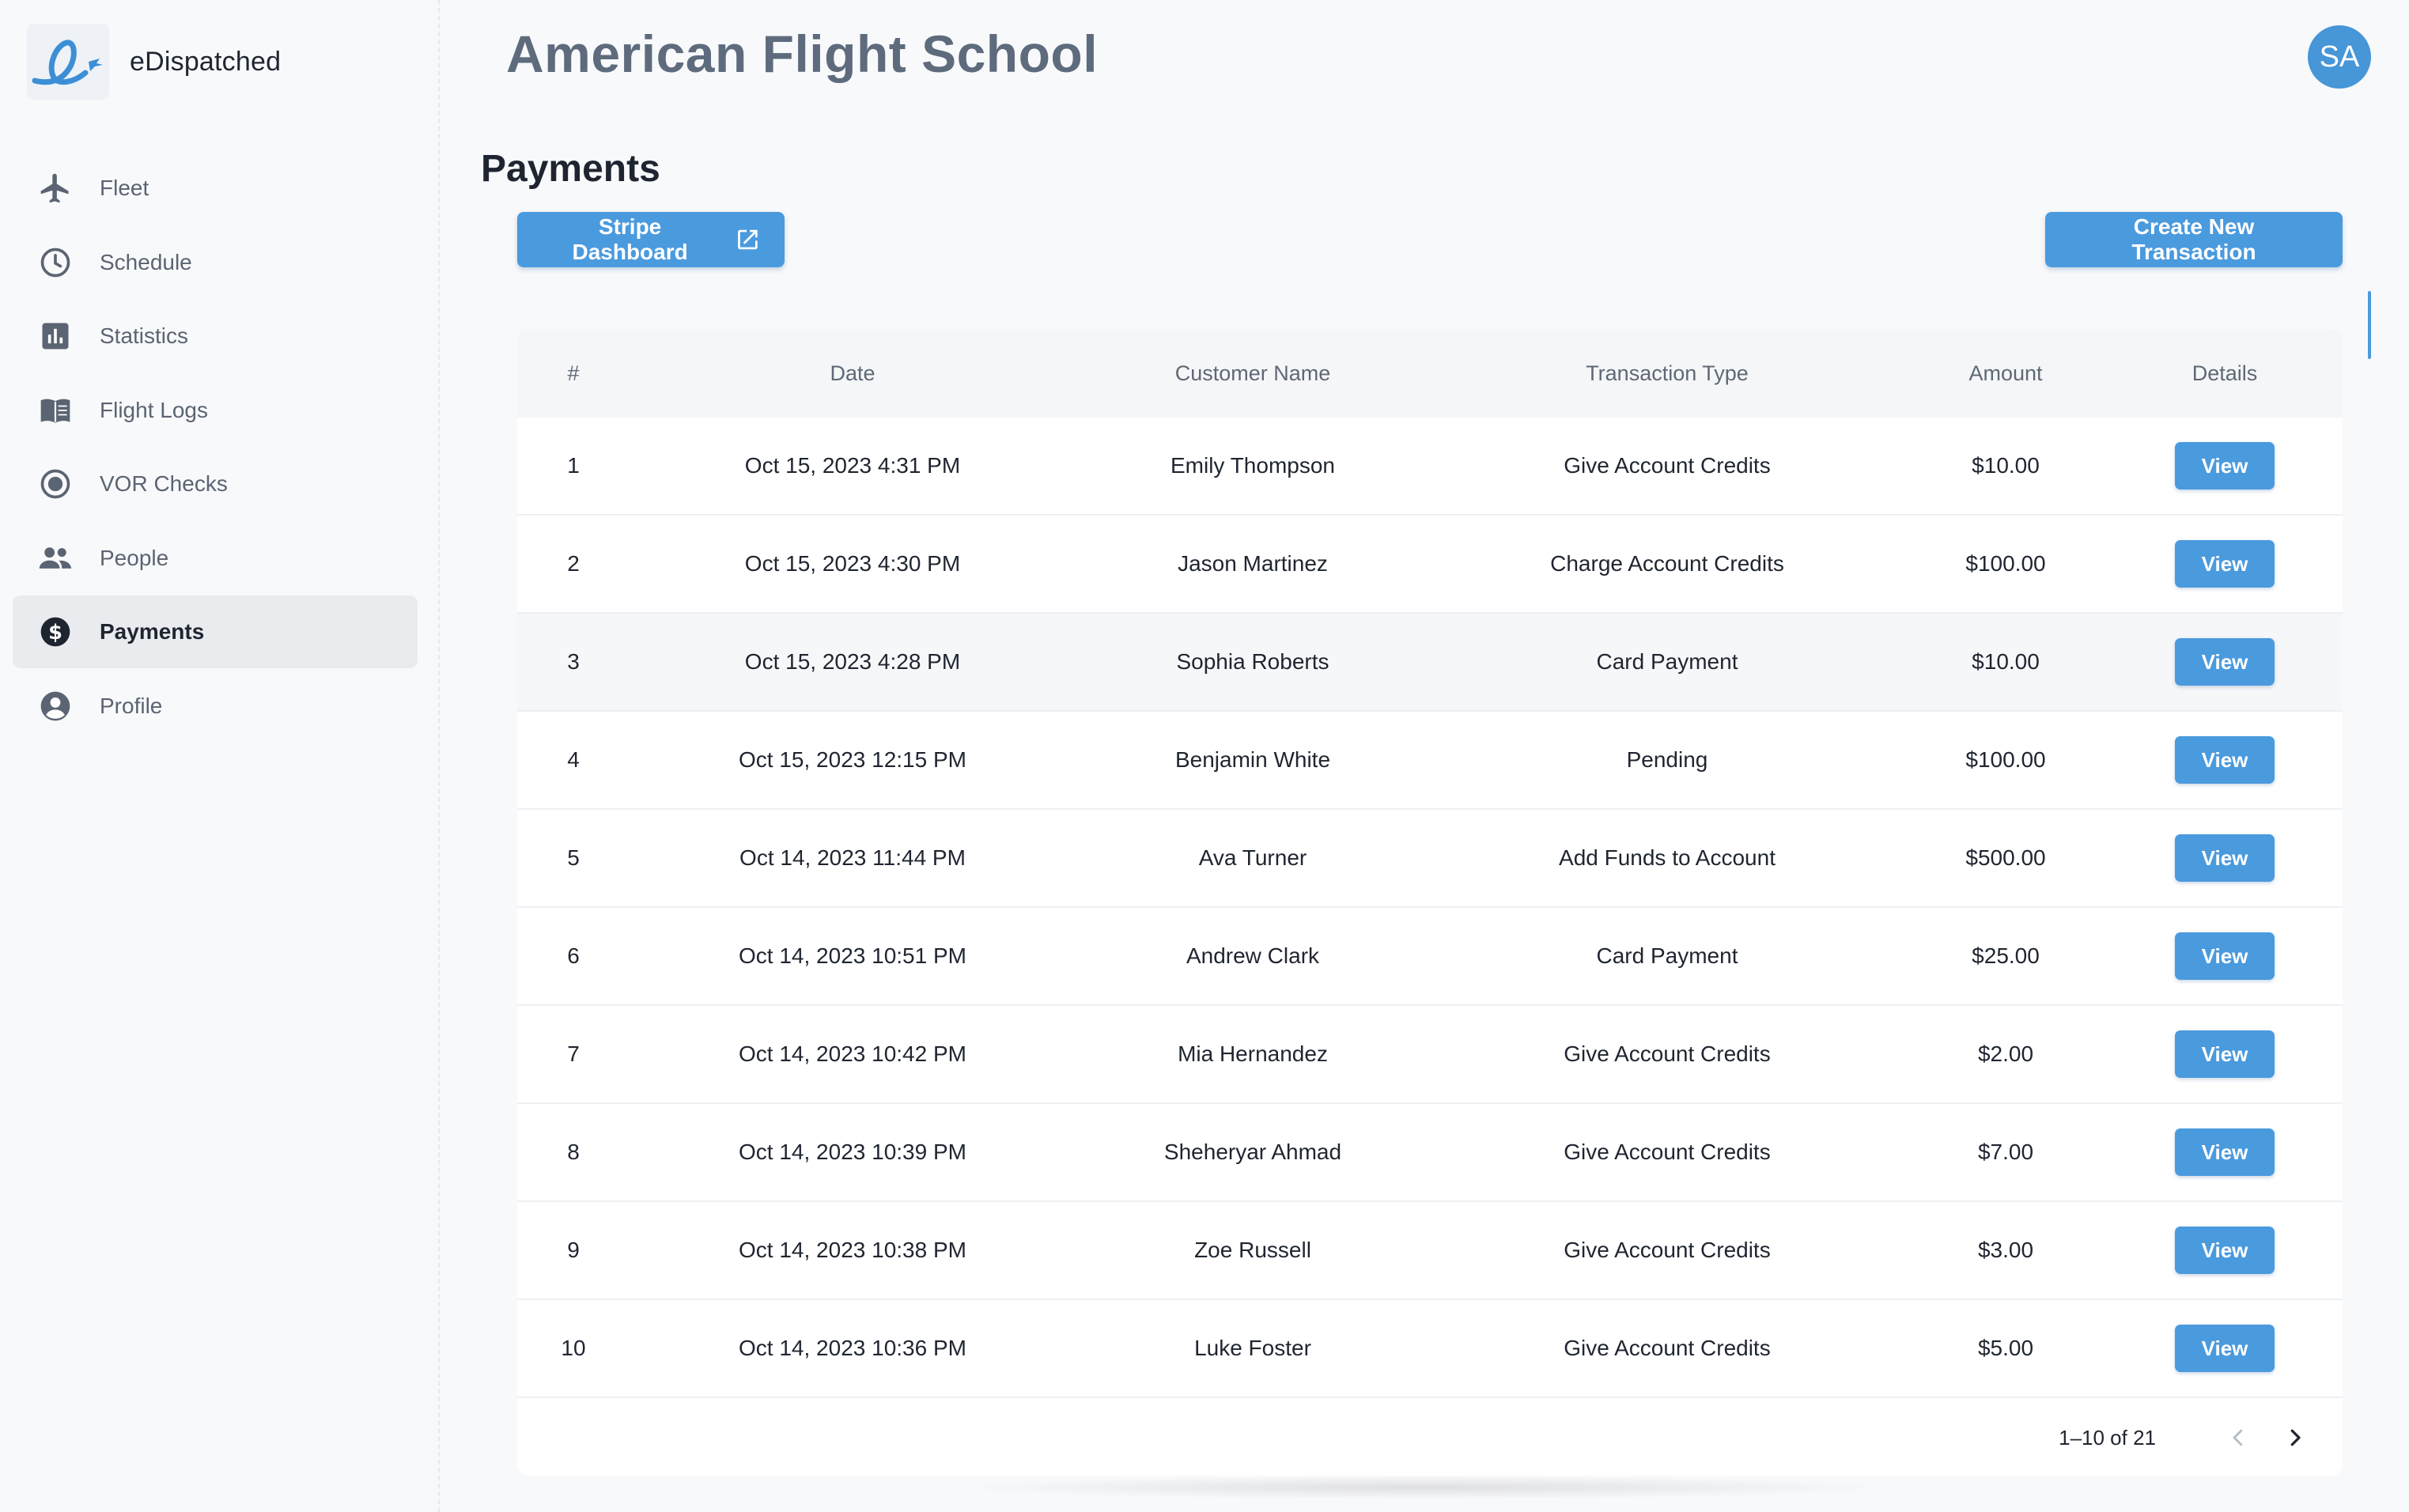 This screenshot has height=1512, width=2409. Describe the element at coordinates (55, 632) in the screenshot. I see `dollar-icon: $` at that location.